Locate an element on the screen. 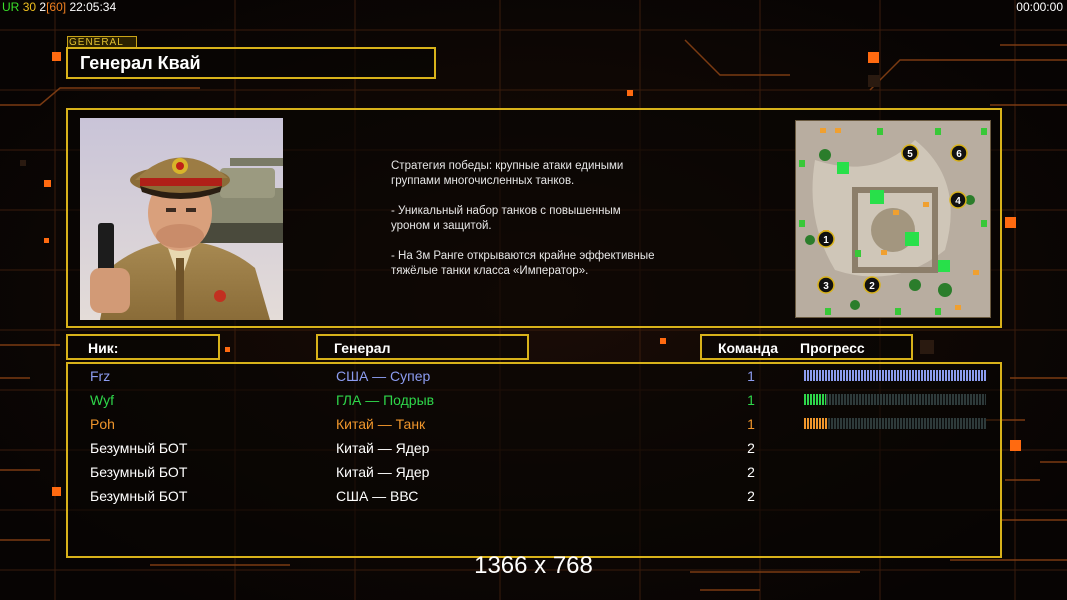 The width and height of the screenshot is (1067, 600). start-pos-5: 5 is located at coordinates (910, 154).